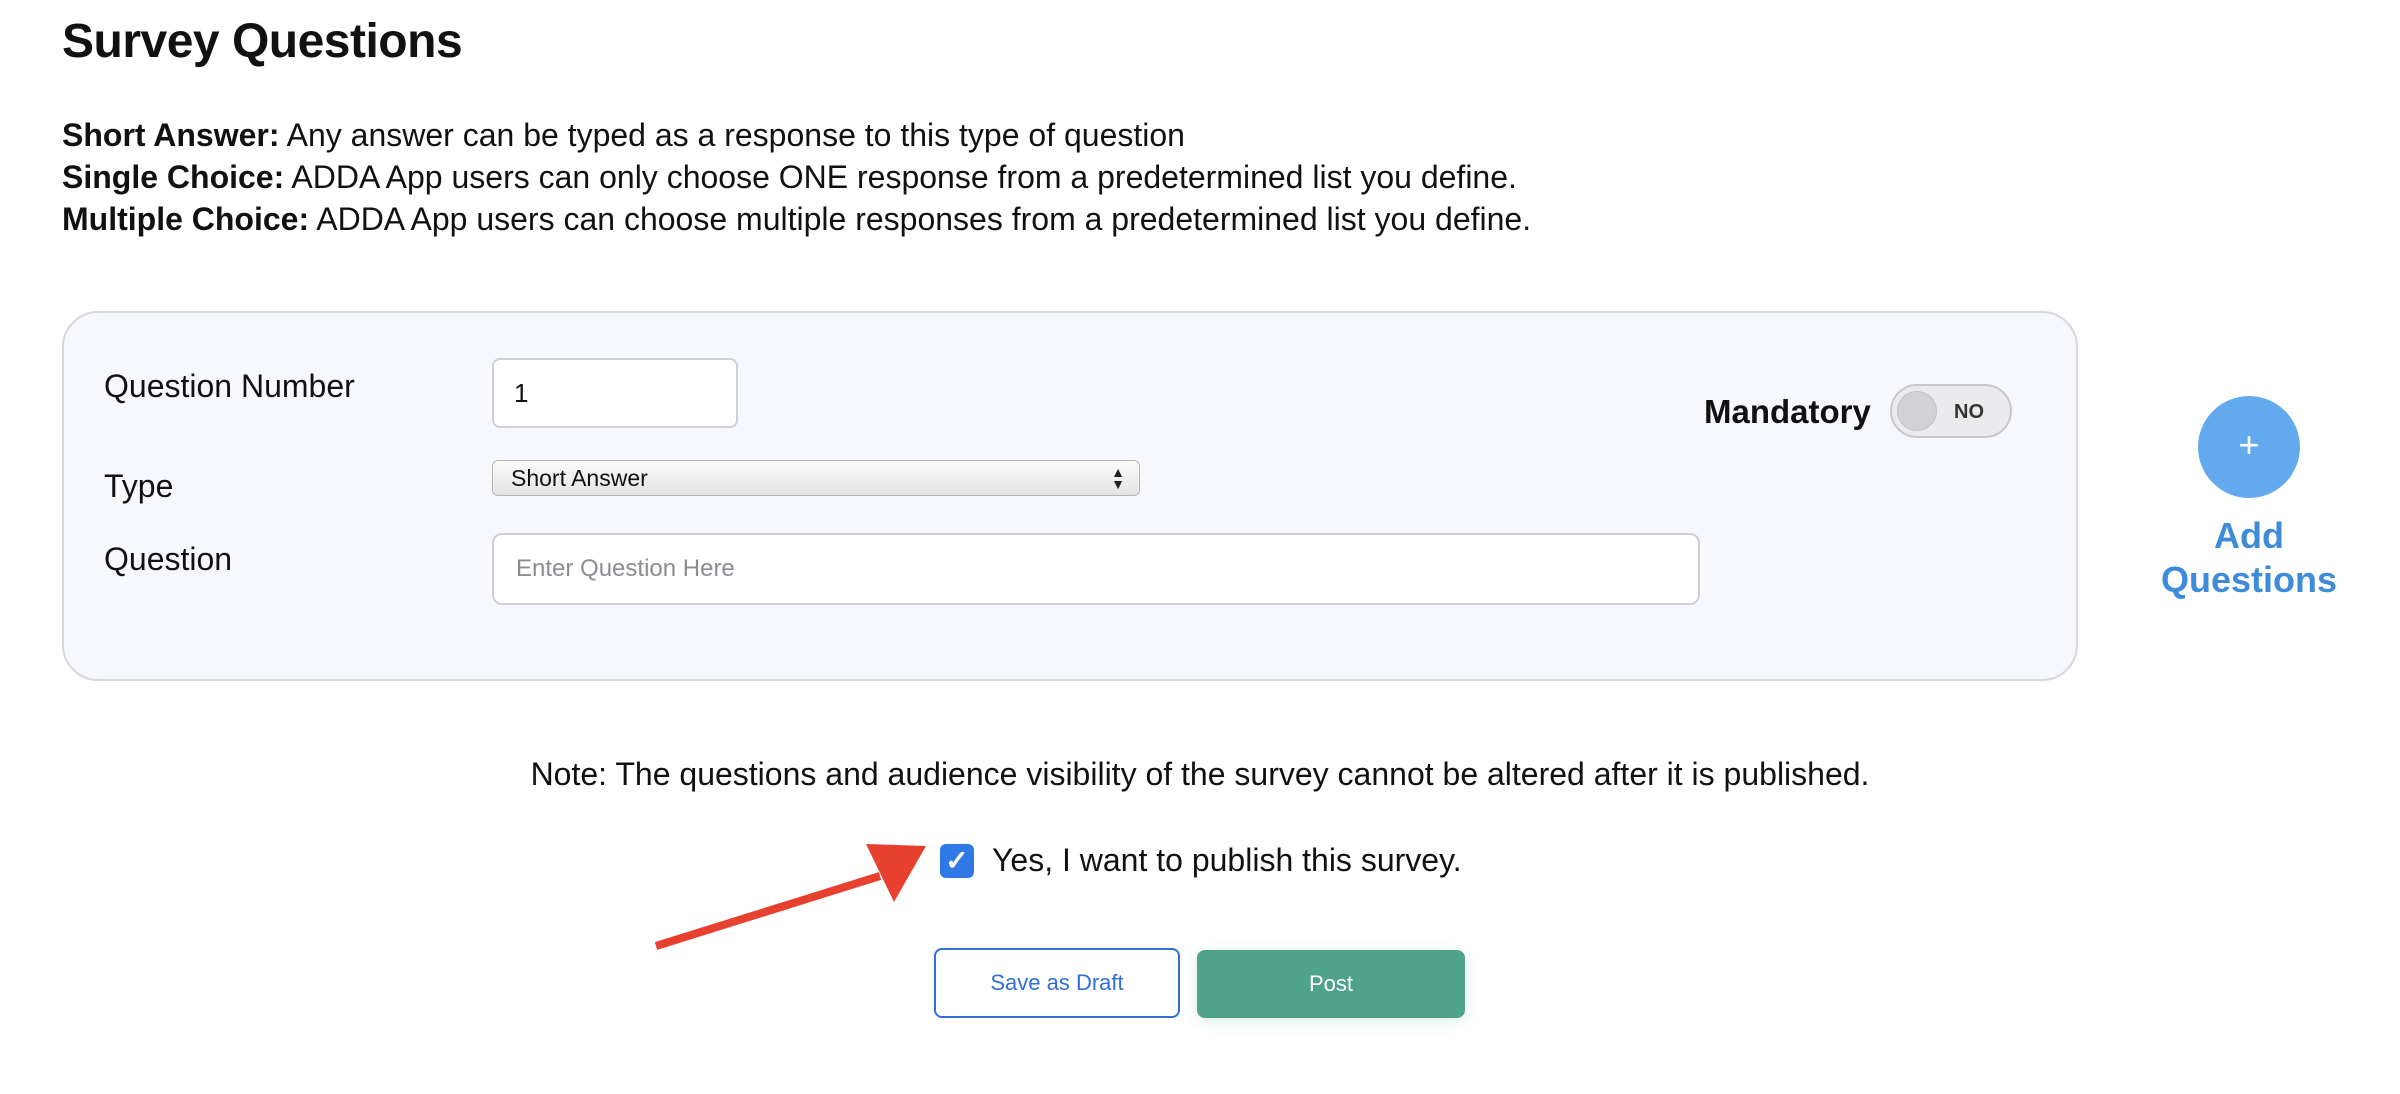 The image size is (2400, 1094). I want to click on definition-term: Short Answer:, so click(171, 135).